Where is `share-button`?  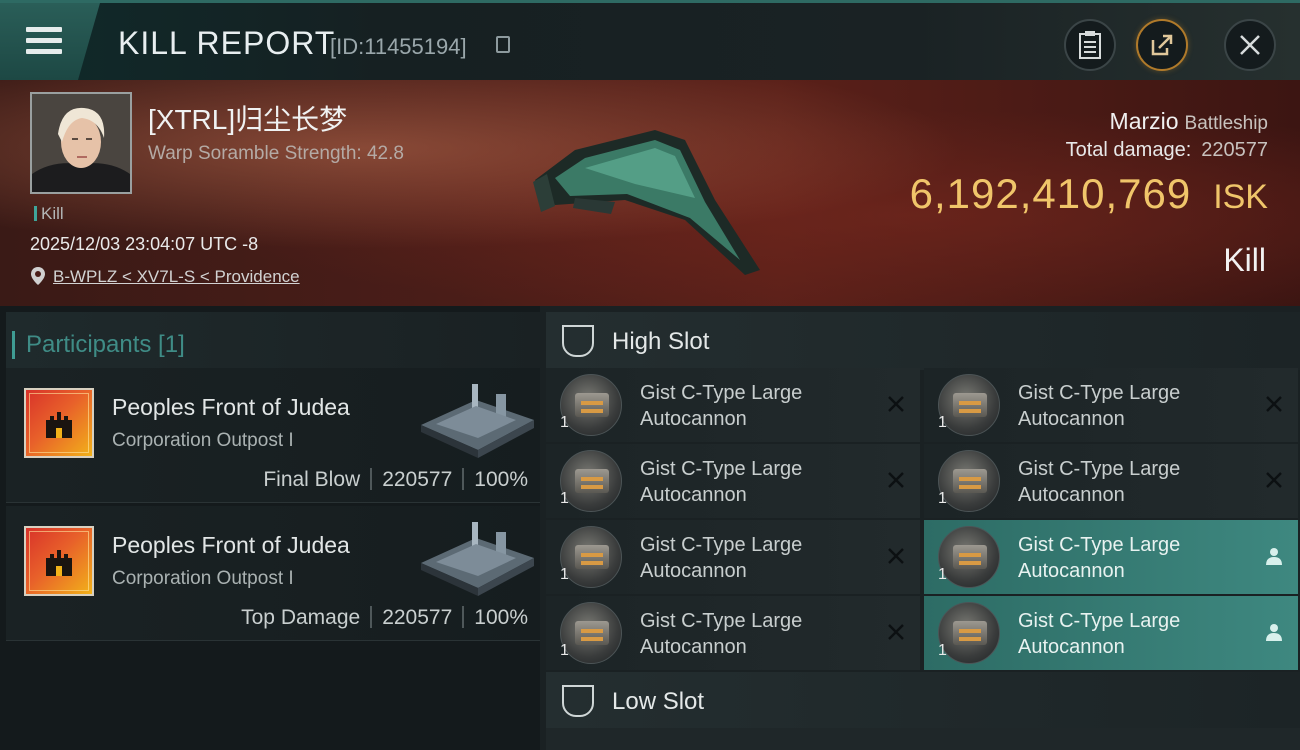
share-button is located at coordinates (1162, 45).